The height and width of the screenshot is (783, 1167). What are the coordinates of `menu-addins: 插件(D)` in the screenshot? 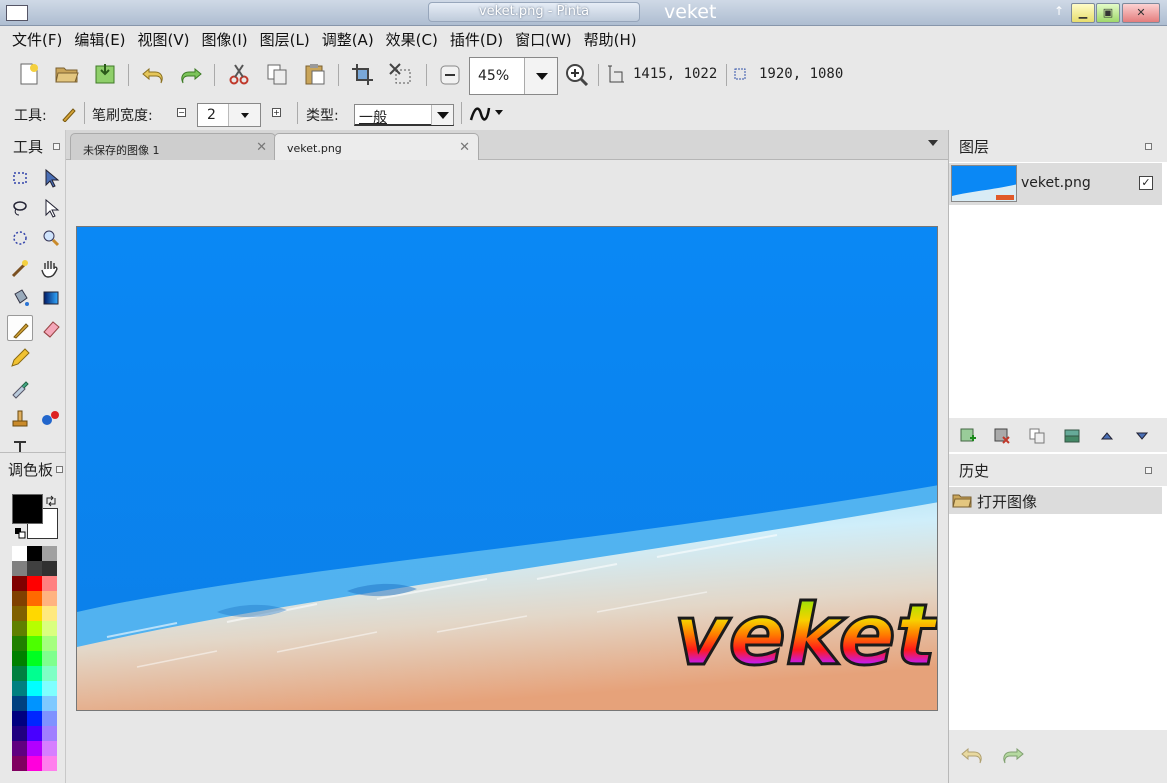 It's located at (476, 40).